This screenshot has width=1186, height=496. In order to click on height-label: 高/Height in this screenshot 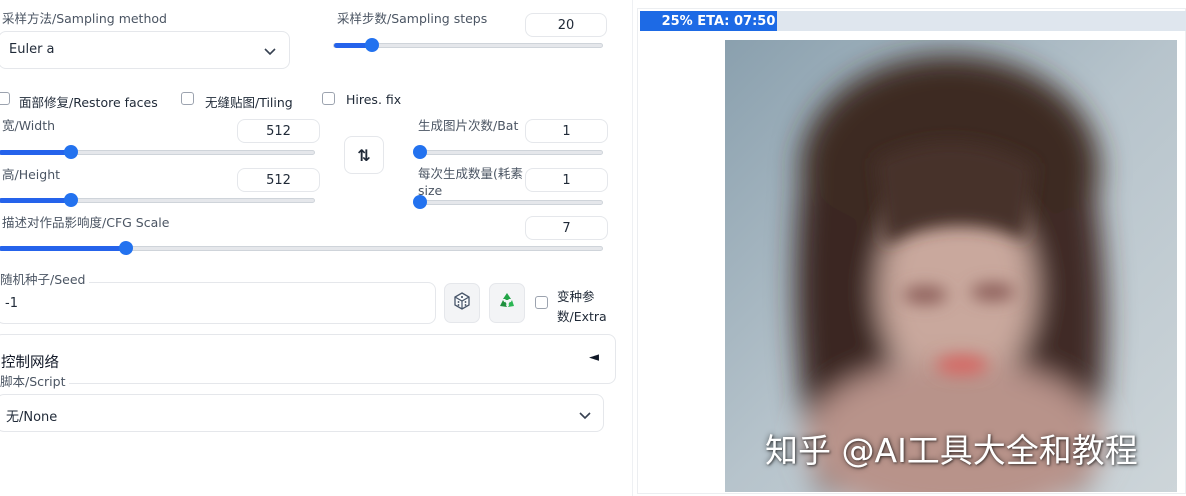, I will do `click(31, 174)`.